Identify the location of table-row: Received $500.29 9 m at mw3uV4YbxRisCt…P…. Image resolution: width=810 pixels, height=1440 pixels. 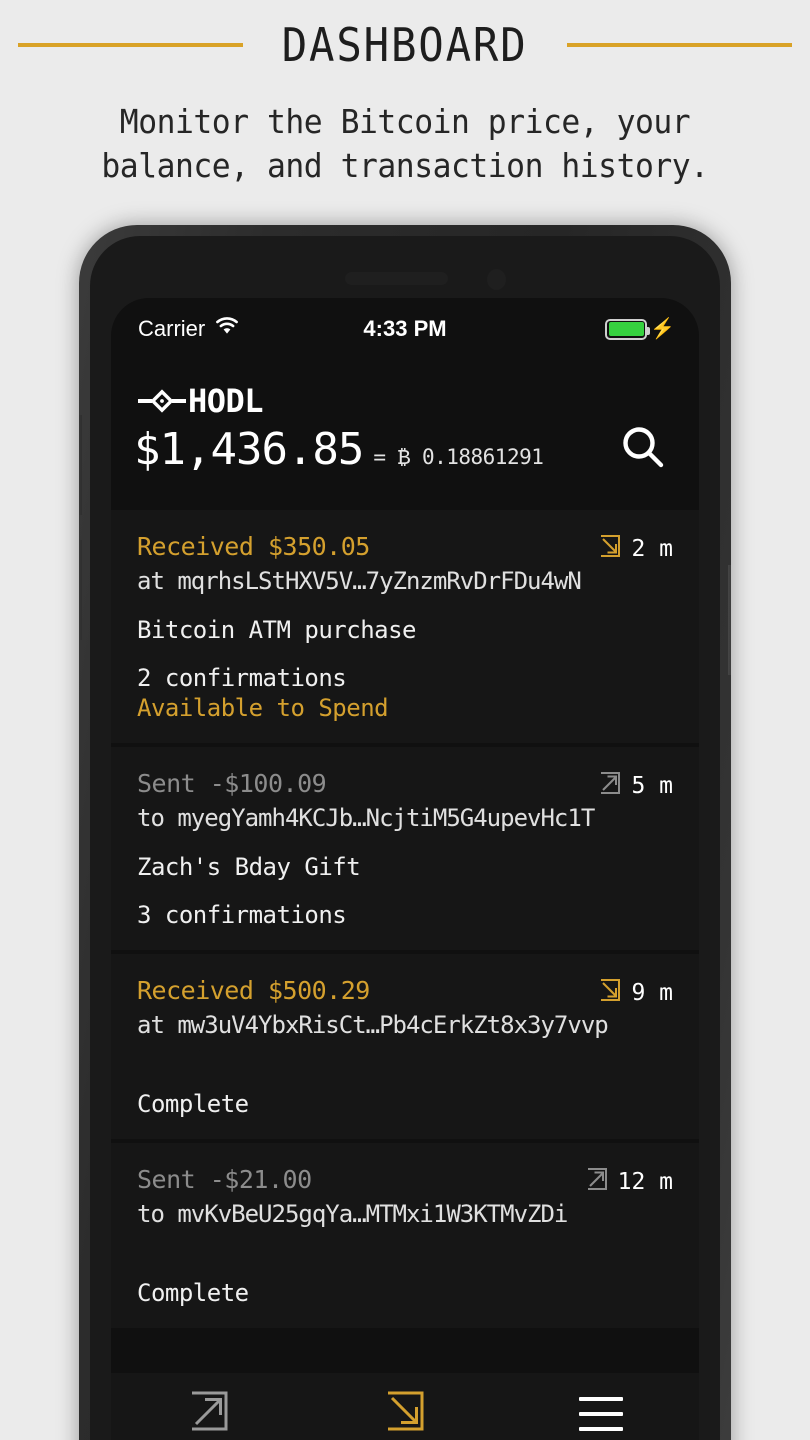
(405, 1046).